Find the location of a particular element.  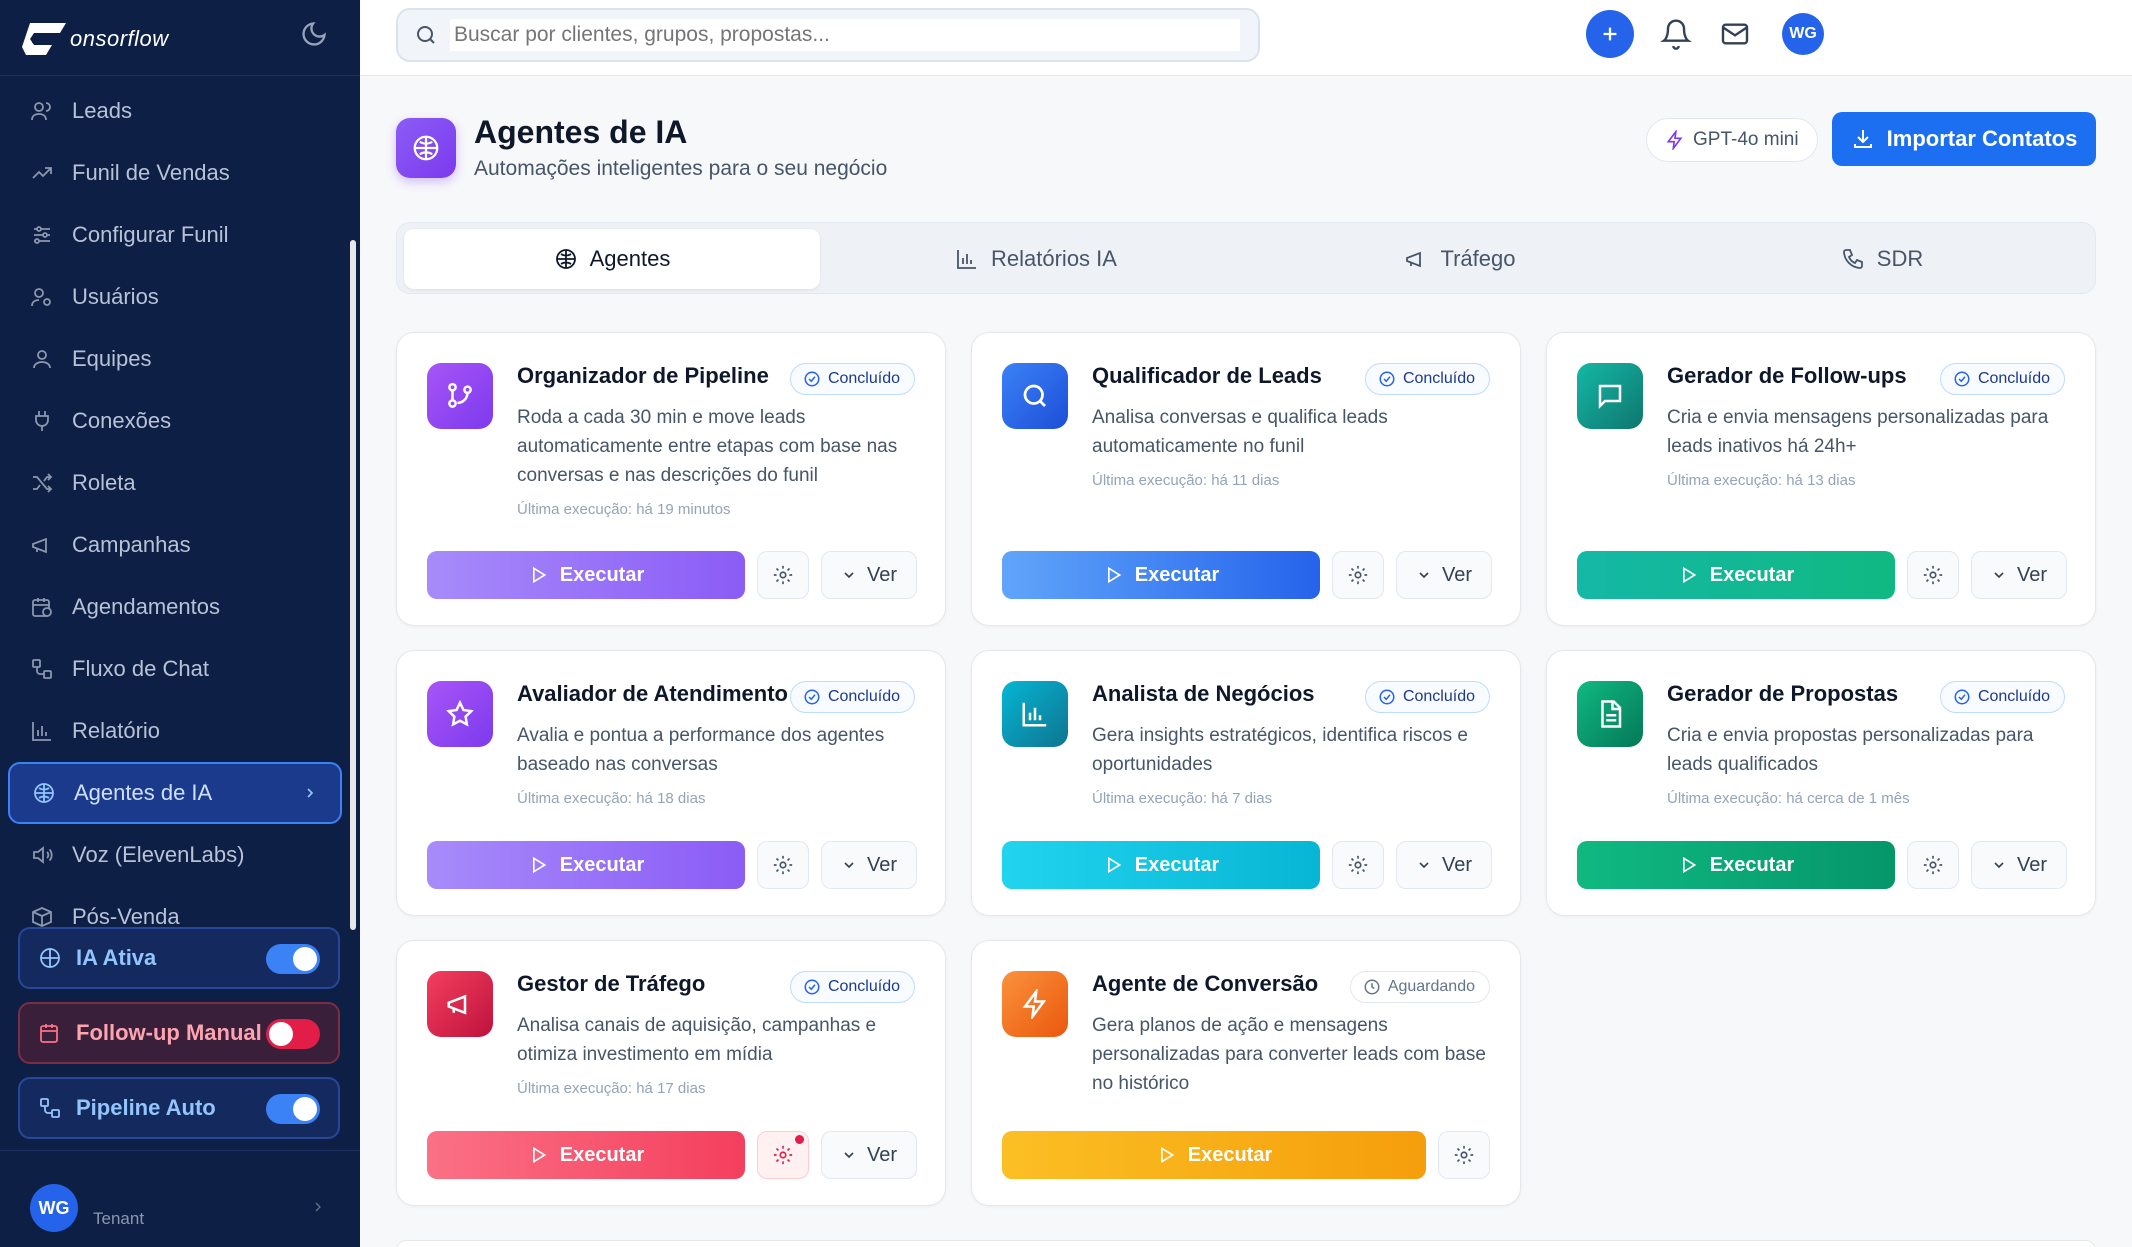

sidebar-item-roleta: Roleta is located at coordinates (175, 483).